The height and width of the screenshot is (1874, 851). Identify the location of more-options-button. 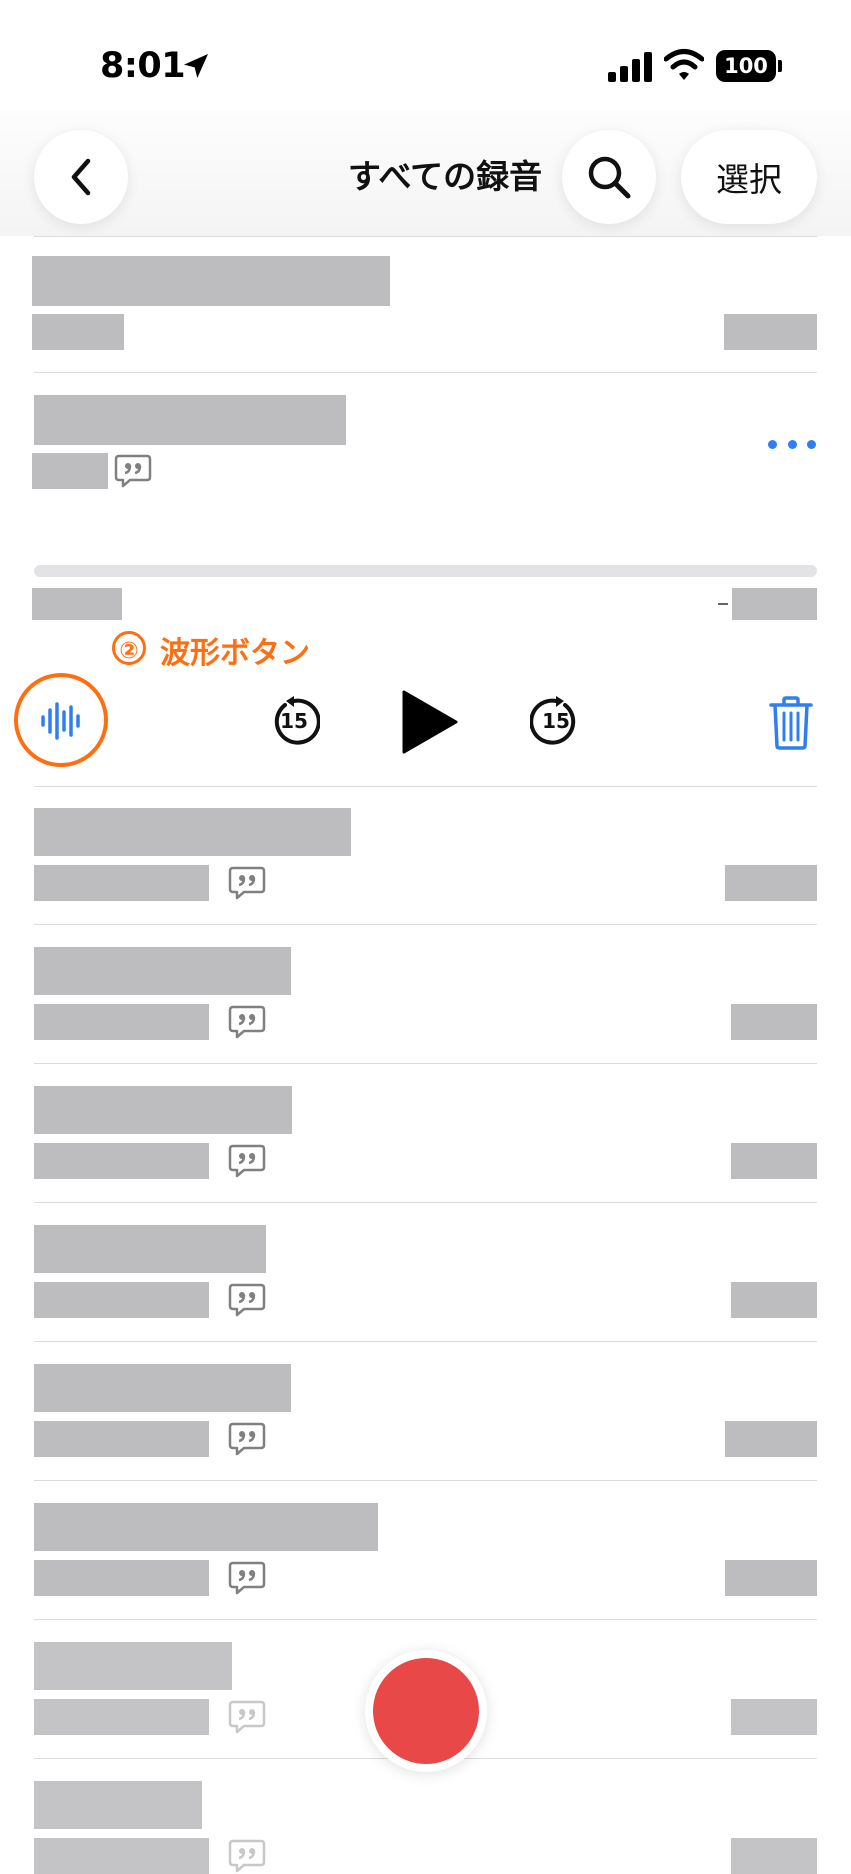
(792, 446).